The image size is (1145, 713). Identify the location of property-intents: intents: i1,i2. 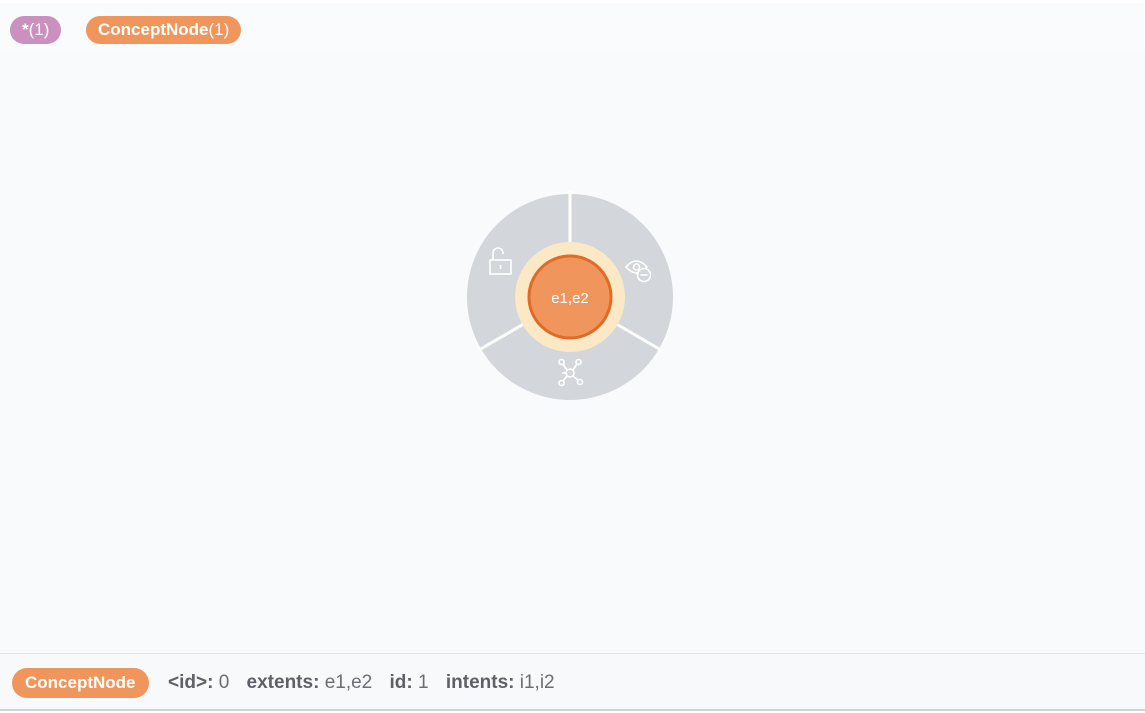
(500, 682).